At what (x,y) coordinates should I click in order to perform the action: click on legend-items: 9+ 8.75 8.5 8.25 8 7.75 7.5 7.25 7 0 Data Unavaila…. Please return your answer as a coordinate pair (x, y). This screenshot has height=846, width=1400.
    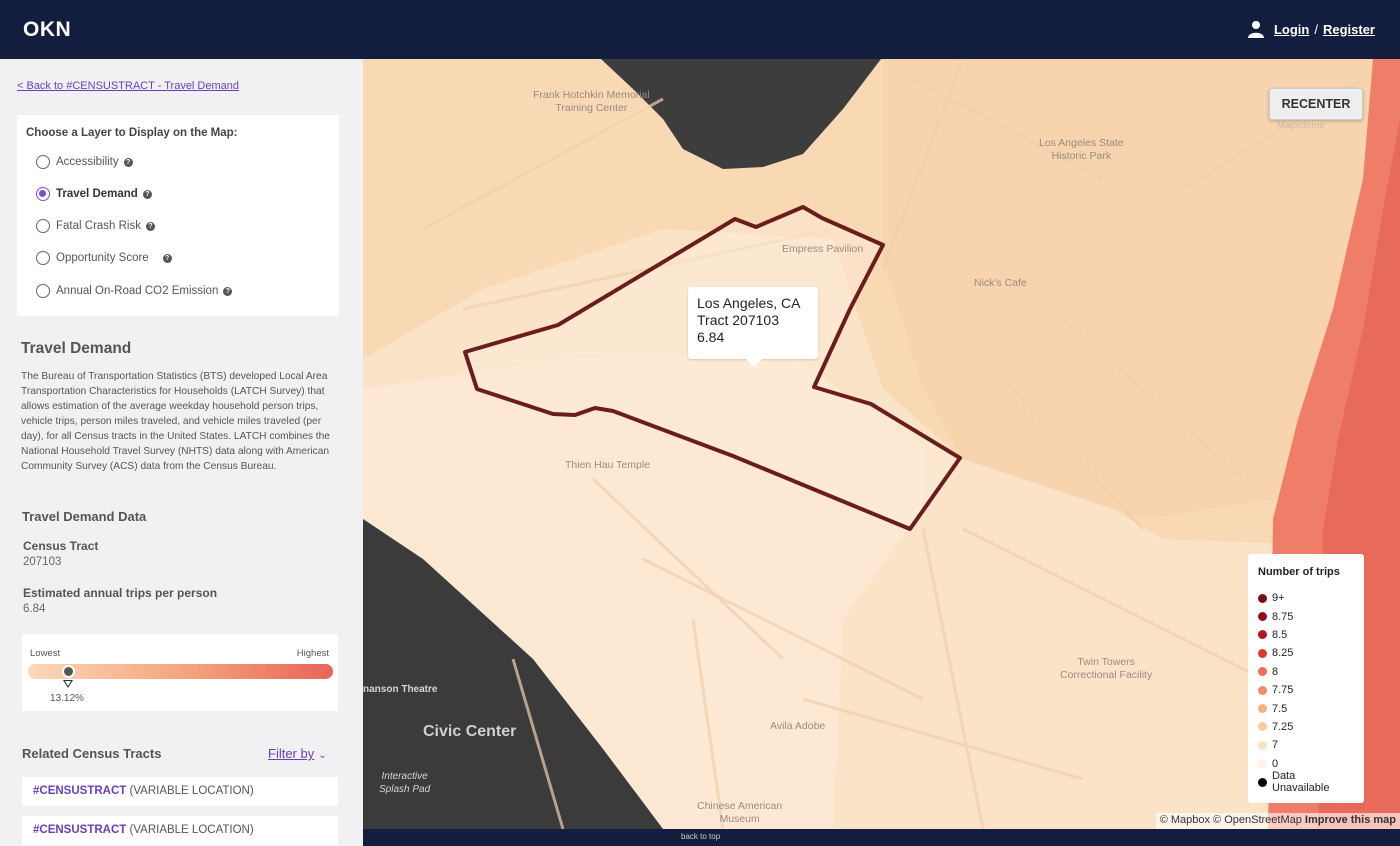
    Looking at the image, I should click on (1306, 692).